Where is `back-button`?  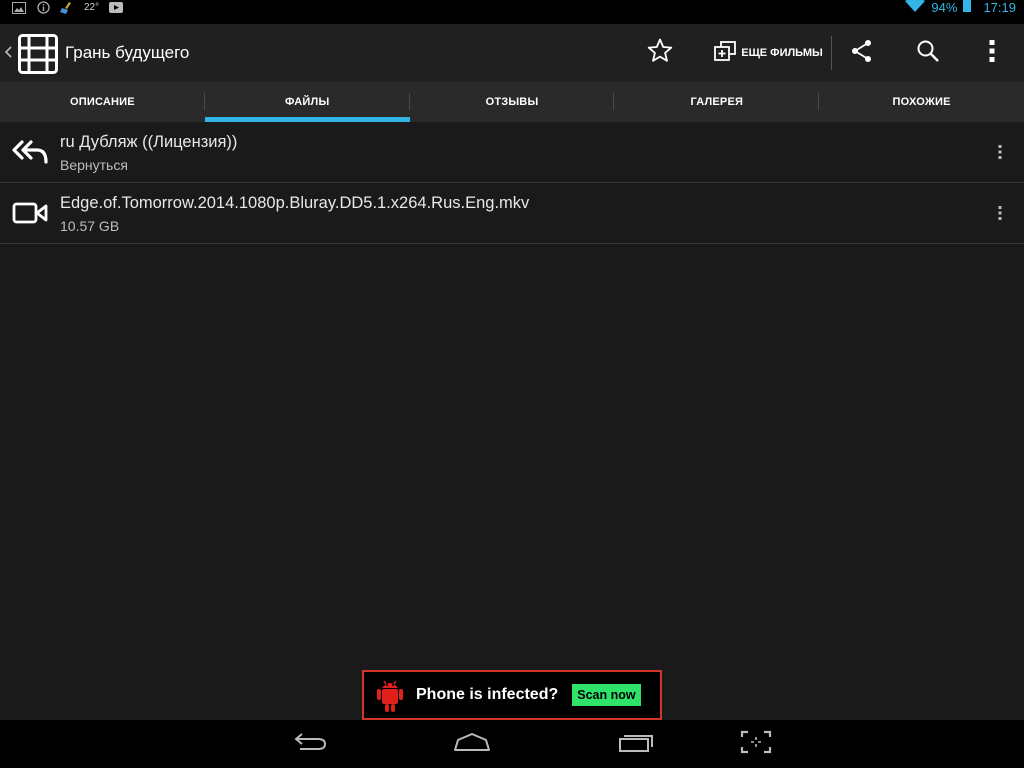 back-button is located at coordinates (310, 744).